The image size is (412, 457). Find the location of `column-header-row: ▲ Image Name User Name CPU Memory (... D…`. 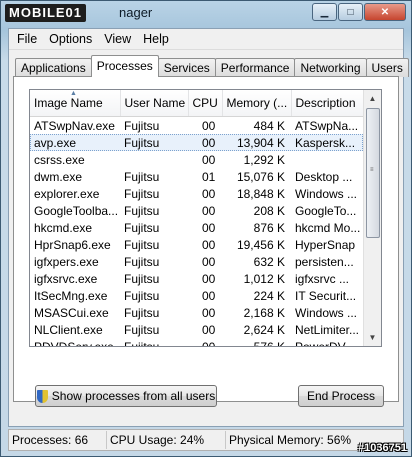

column-header-row: ▲ Image Name User Name CPU Memory (... D… is located at coordinates (197, 103).